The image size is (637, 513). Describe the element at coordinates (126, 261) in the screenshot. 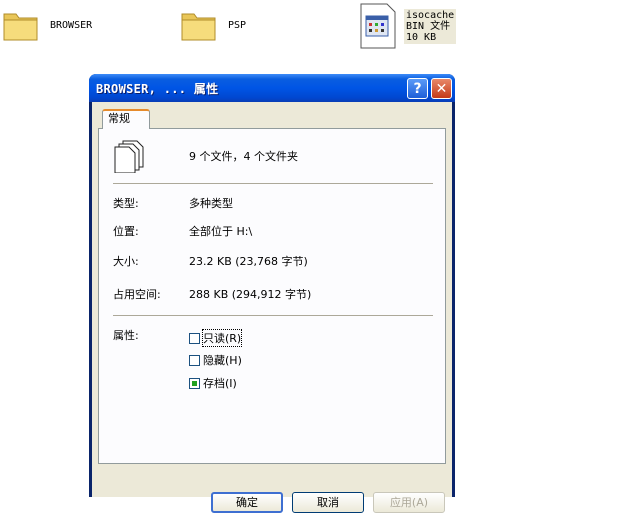

I see `size-label: 大小:` at that location.